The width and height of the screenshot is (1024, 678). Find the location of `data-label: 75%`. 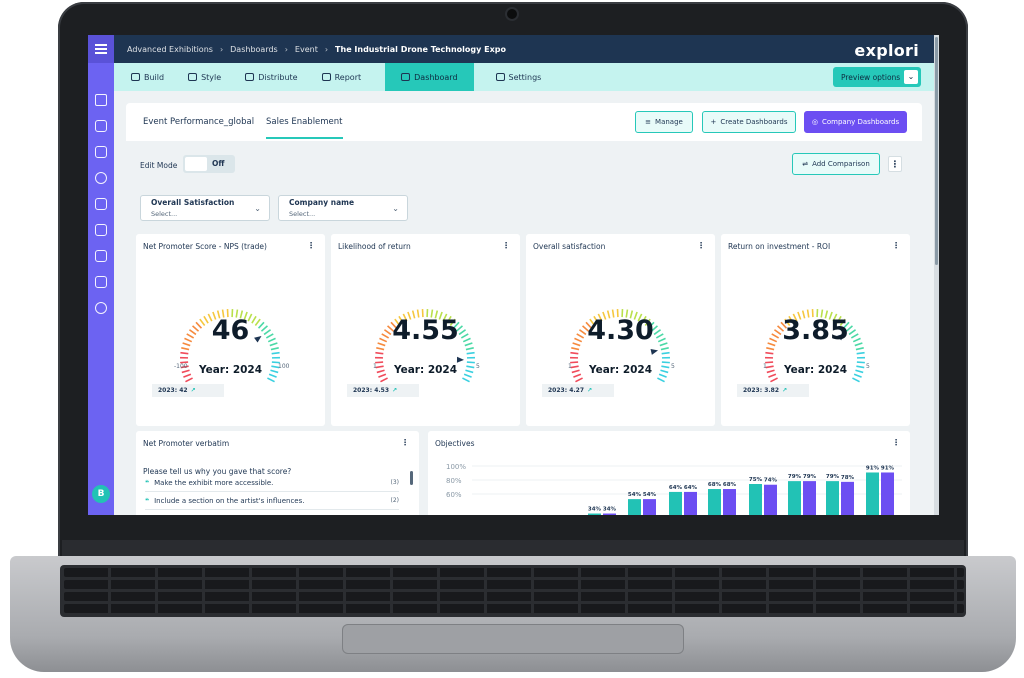

data-label: 75% is located at coordinates (756, 480).